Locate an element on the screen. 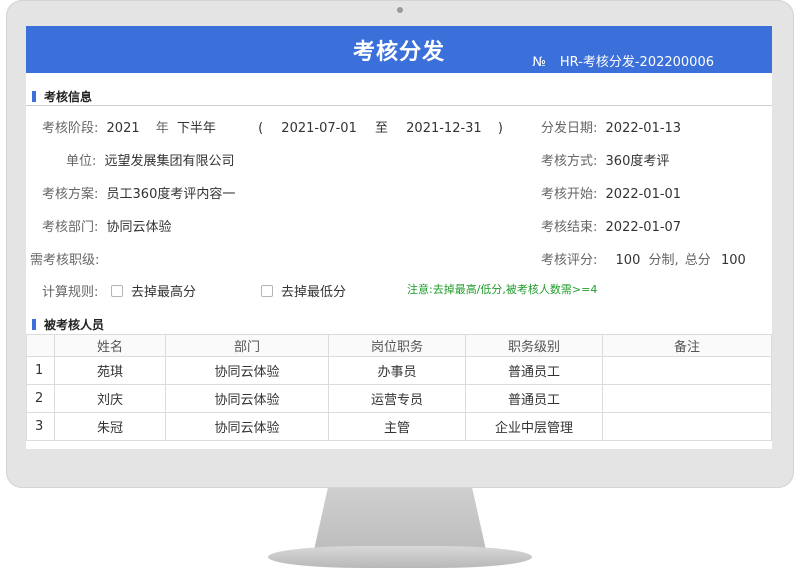 This screenshot has width=800, height=574. column-header-remarks: 备注 is located at coordinates (687, 345).